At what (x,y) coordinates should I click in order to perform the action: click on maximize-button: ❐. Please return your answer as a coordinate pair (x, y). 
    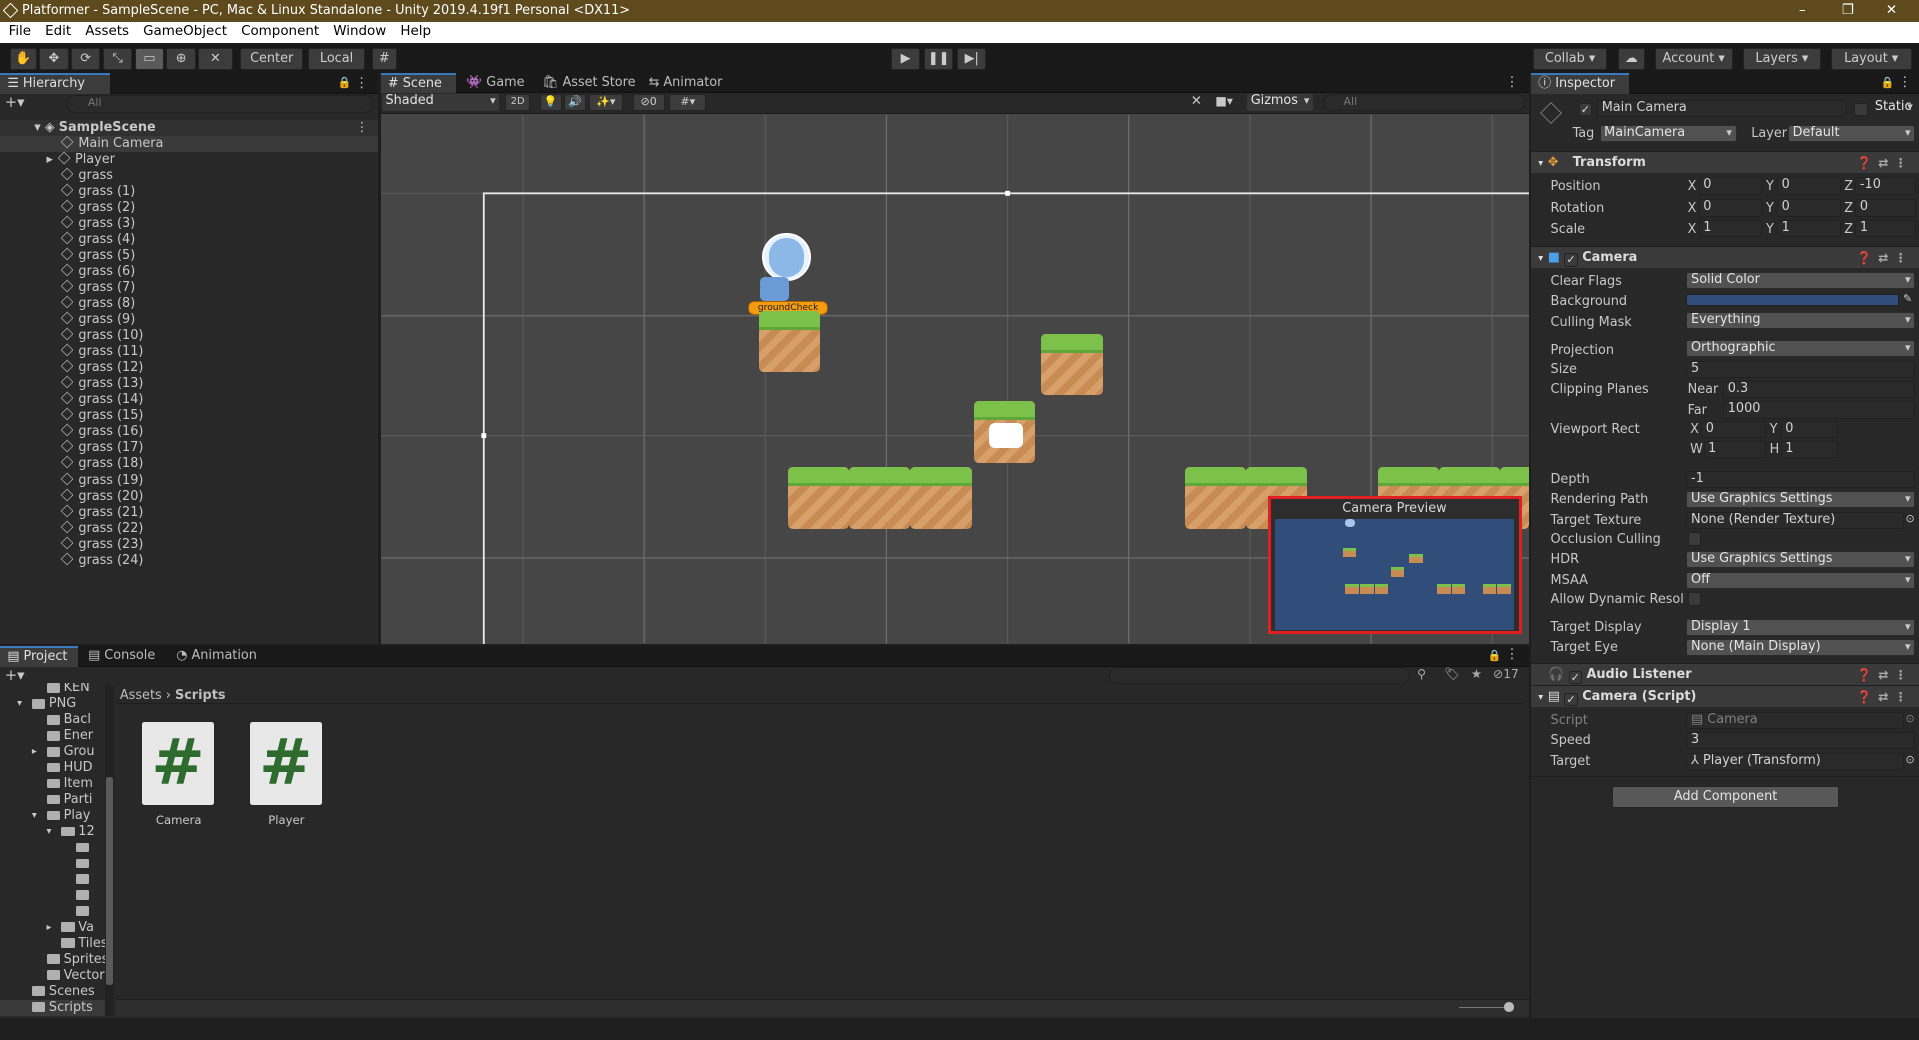
    Looking at the image, I should click on (1848, 11).